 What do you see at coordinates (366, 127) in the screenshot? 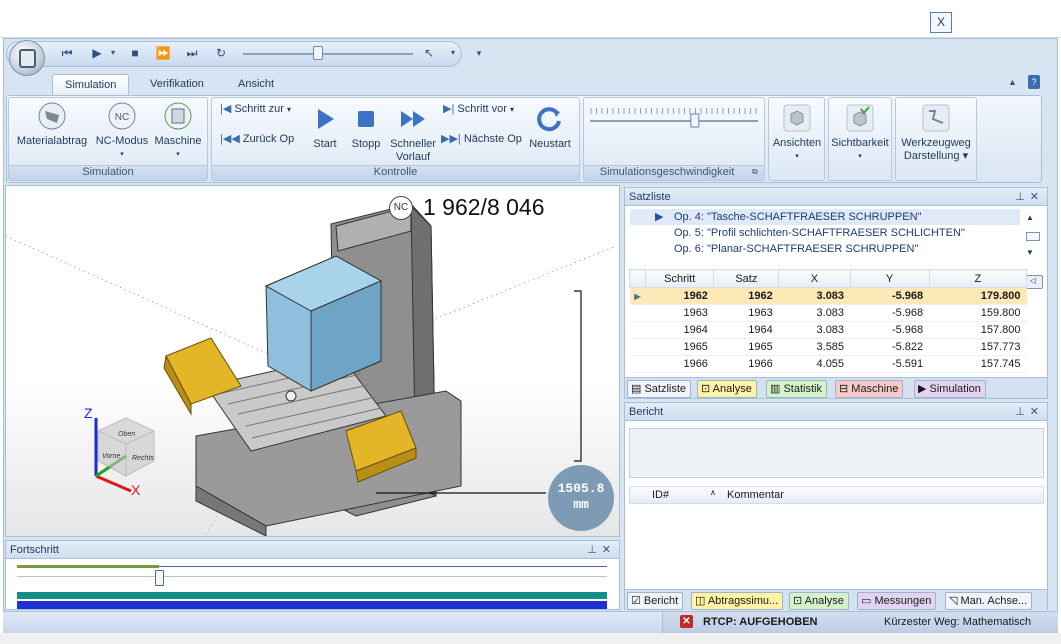
I see `stopp-button: Stopp` at bounding box center [366, 127].